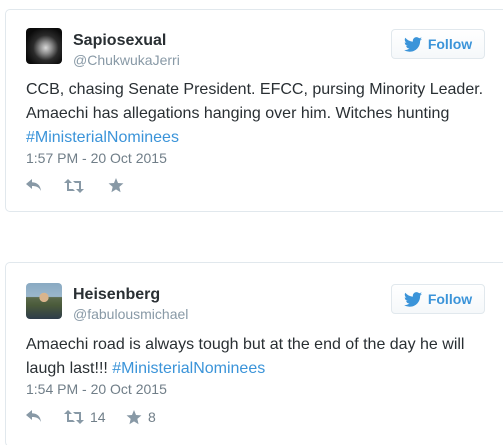 This screenshot has height=445, width=503. I want to click on display-name: Sapiosexual, so click(119, 41).